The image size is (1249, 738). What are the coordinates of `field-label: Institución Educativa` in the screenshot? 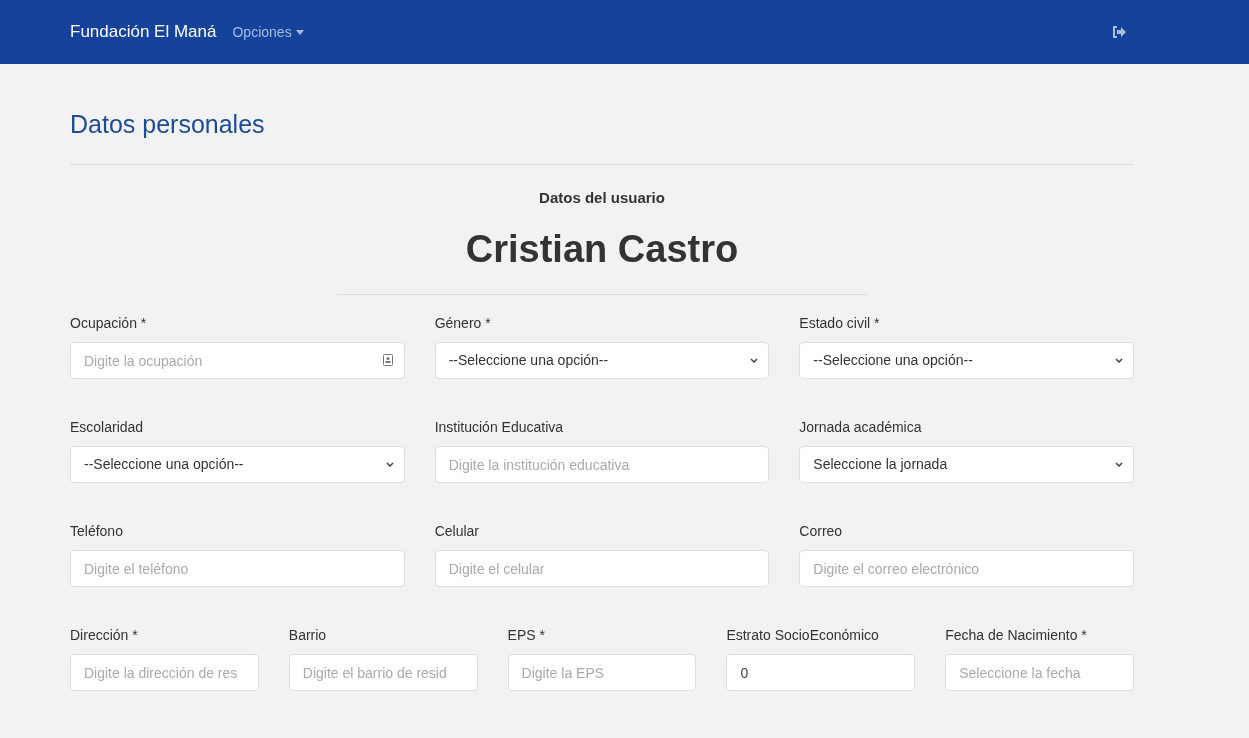 It's located at (499, 427).